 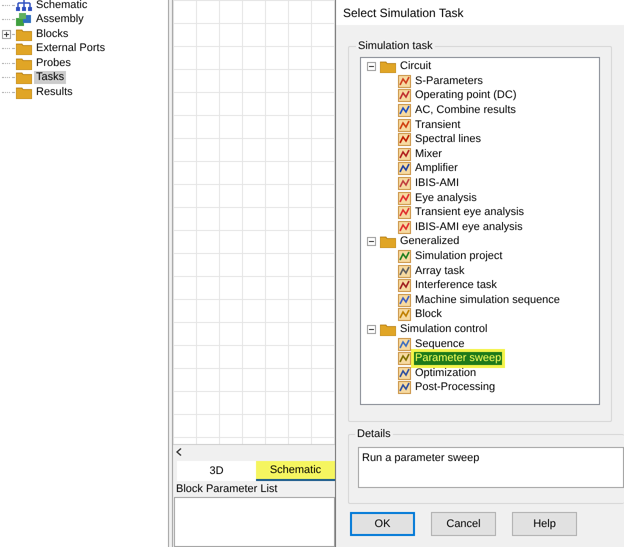 What do you see at coordinates (459, 257) in the screenshot?
I see `task-item: Simulation project` at bounding box center [459, 257].